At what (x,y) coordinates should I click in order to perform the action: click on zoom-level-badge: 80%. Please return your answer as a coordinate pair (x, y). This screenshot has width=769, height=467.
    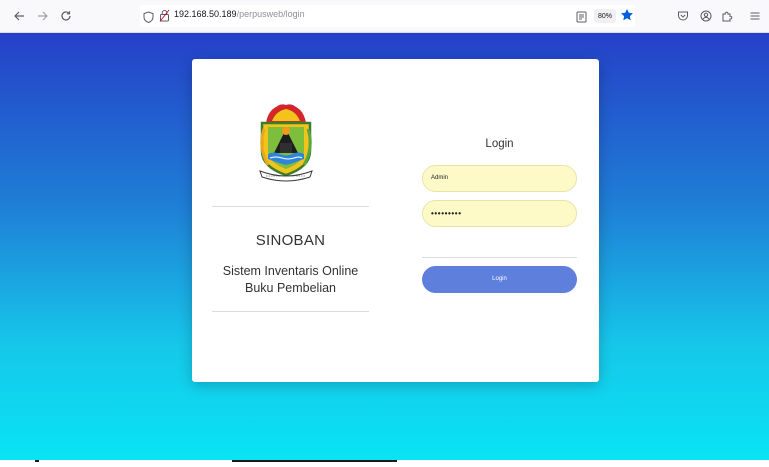
    Looking at the image, I should click on (605, 16).